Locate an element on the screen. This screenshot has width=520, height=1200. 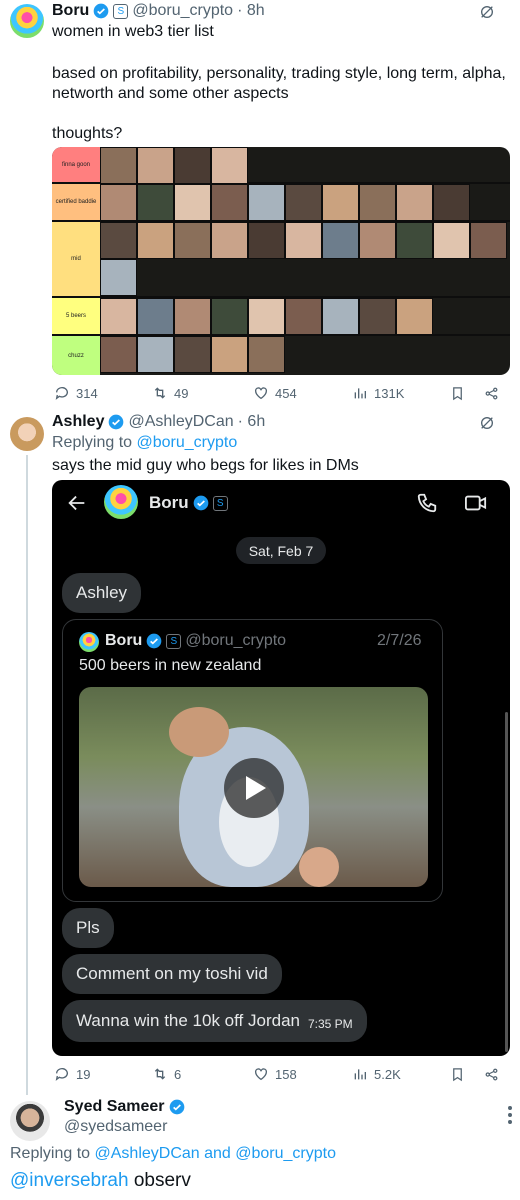
views-button: 131K is located at coordinates (378, 393).